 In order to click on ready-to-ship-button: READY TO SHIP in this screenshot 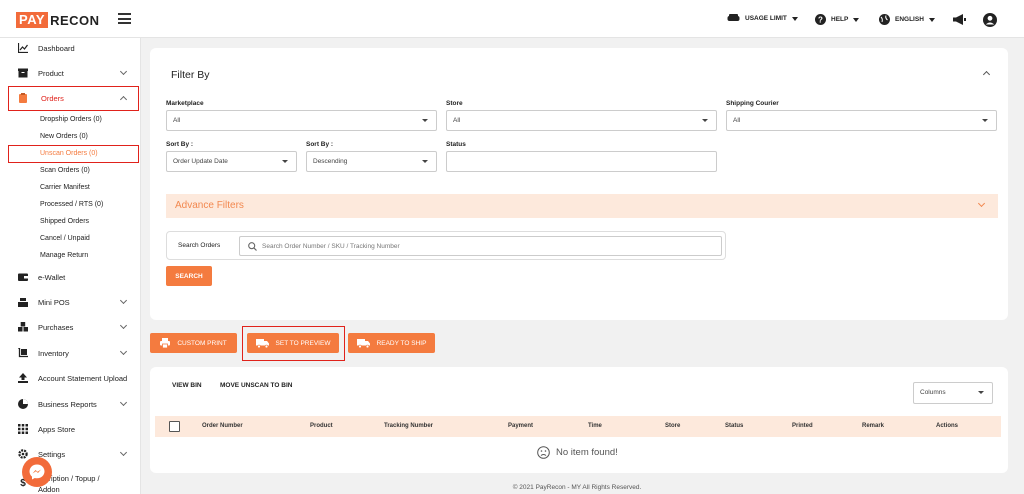, I will do `click(391, 343)`.